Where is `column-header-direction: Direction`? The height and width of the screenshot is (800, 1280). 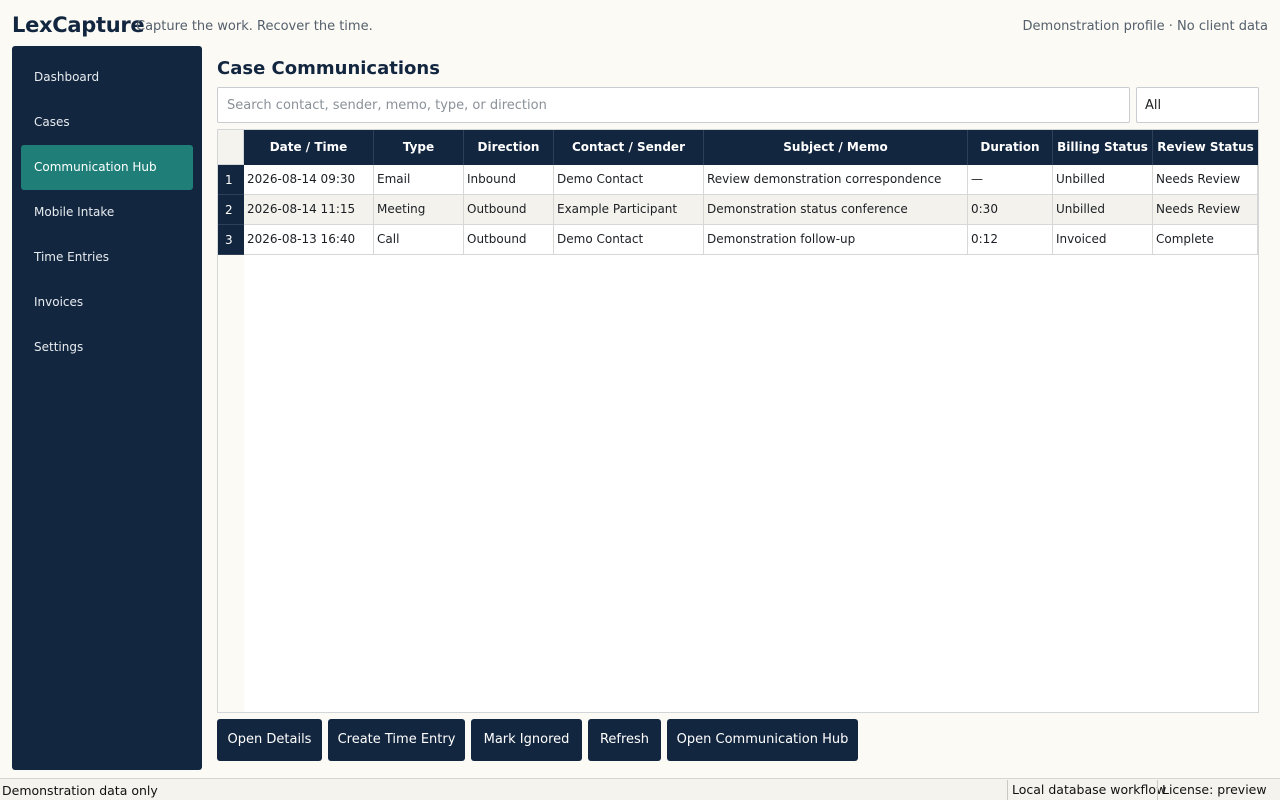 column-header-direction: Direction is located at coordinates (509, 147).